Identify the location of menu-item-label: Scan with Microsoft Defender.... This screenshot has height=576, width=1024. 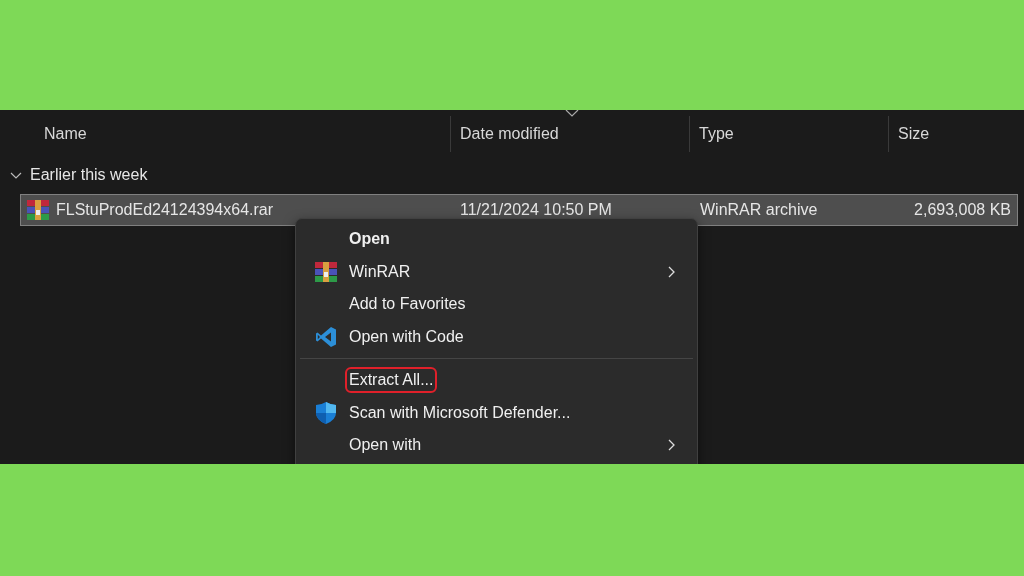
(460, 412).